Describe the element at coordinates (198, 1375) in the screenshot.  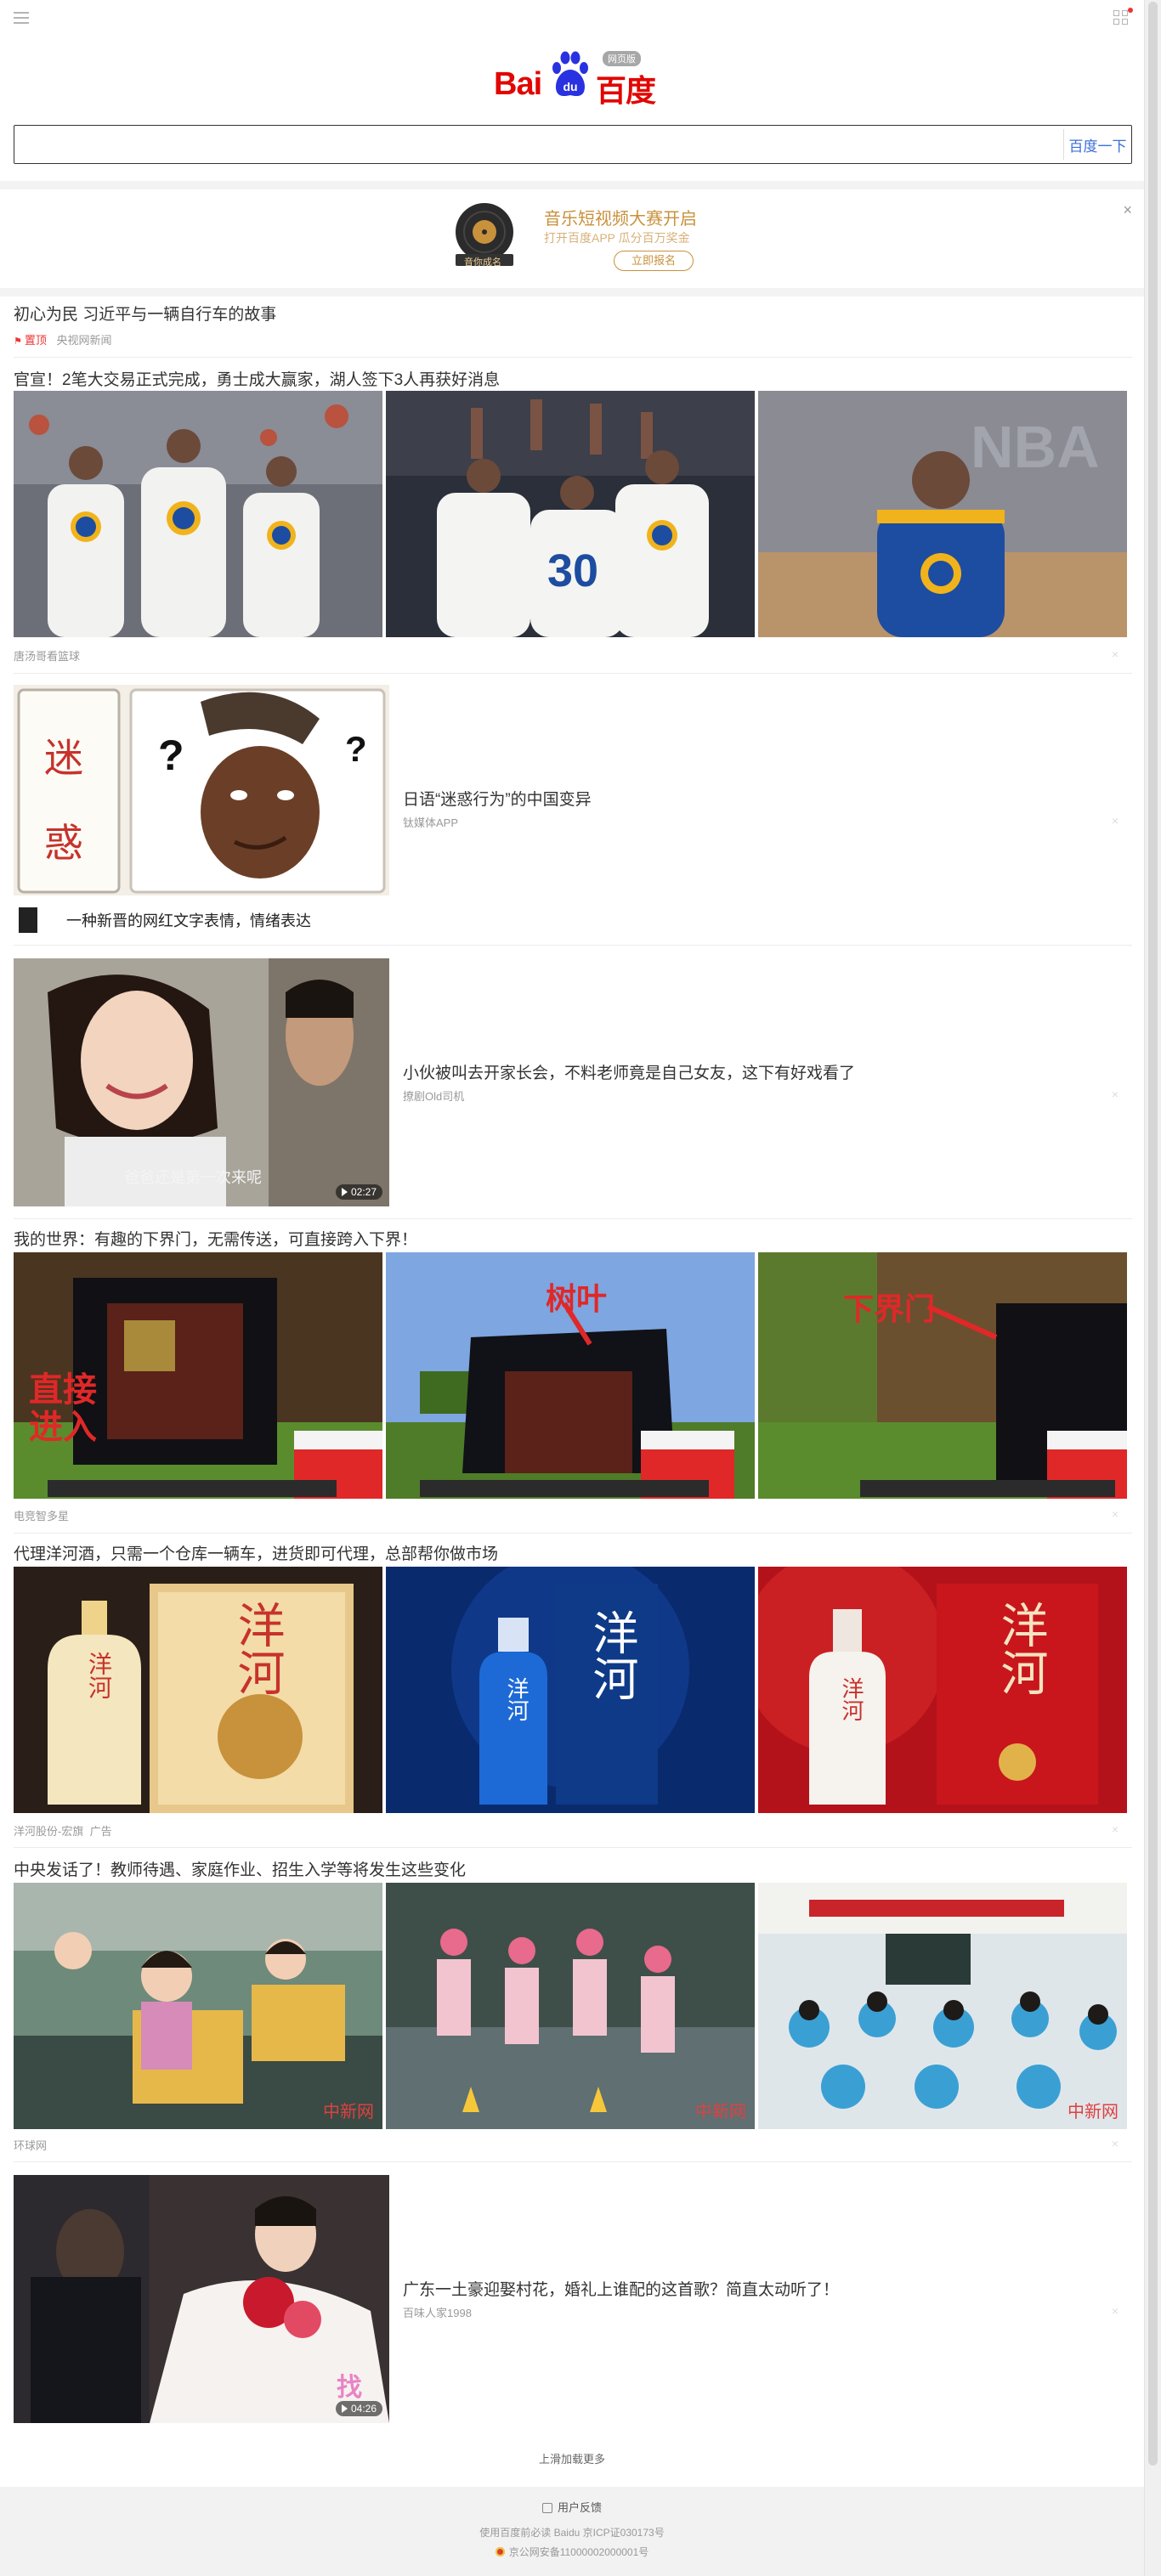
I see `news-image: 直接进入` at that location.